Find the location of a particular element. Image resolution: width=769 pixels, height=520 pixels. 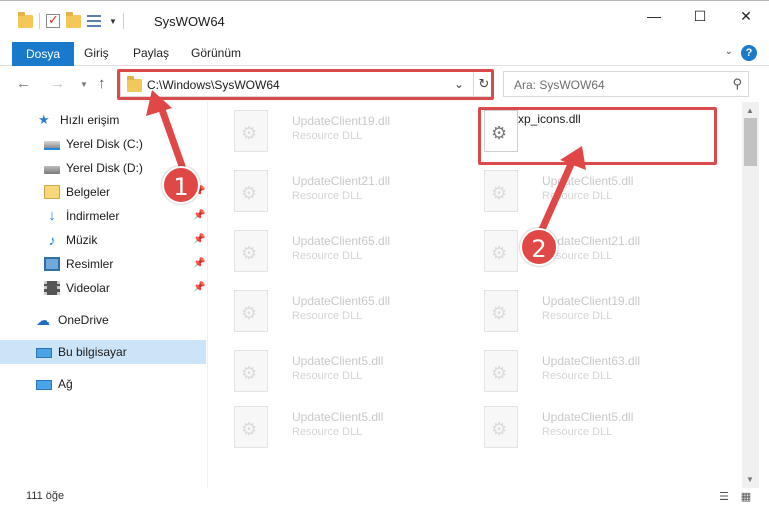

large-icons-view-icon: ▦ is located at coordinates (746, 497).